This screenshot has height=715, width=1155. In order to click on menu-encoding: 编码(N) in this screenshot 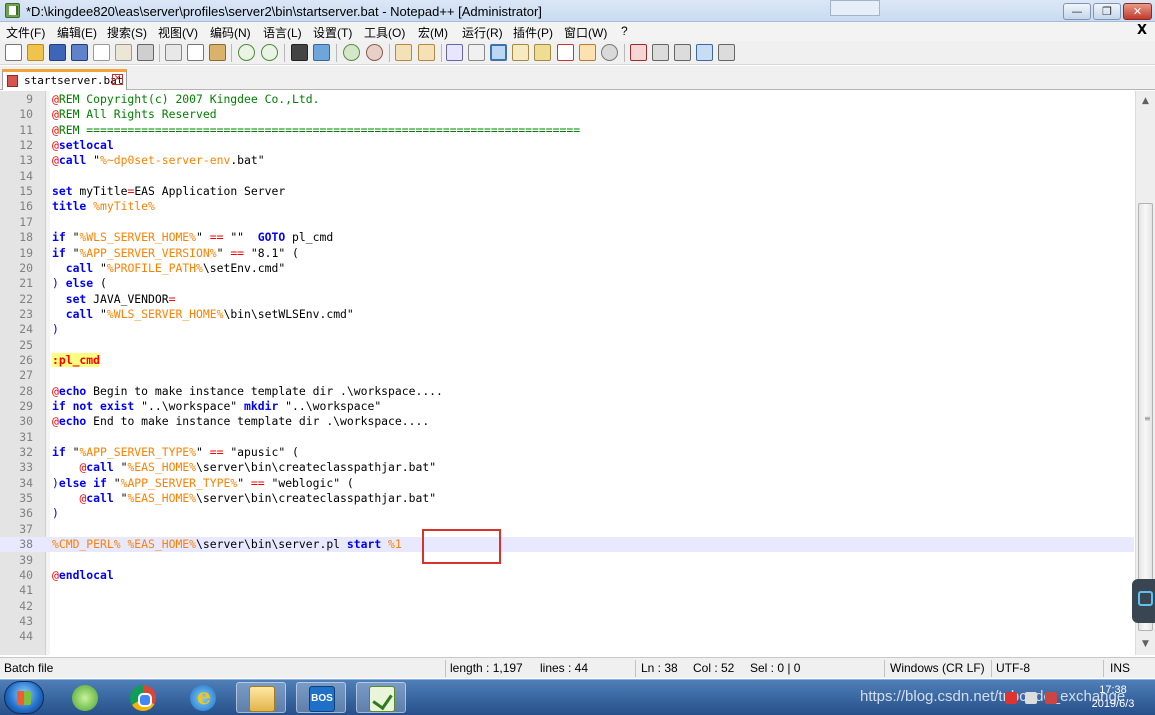, I will do `click(230, 32)`.